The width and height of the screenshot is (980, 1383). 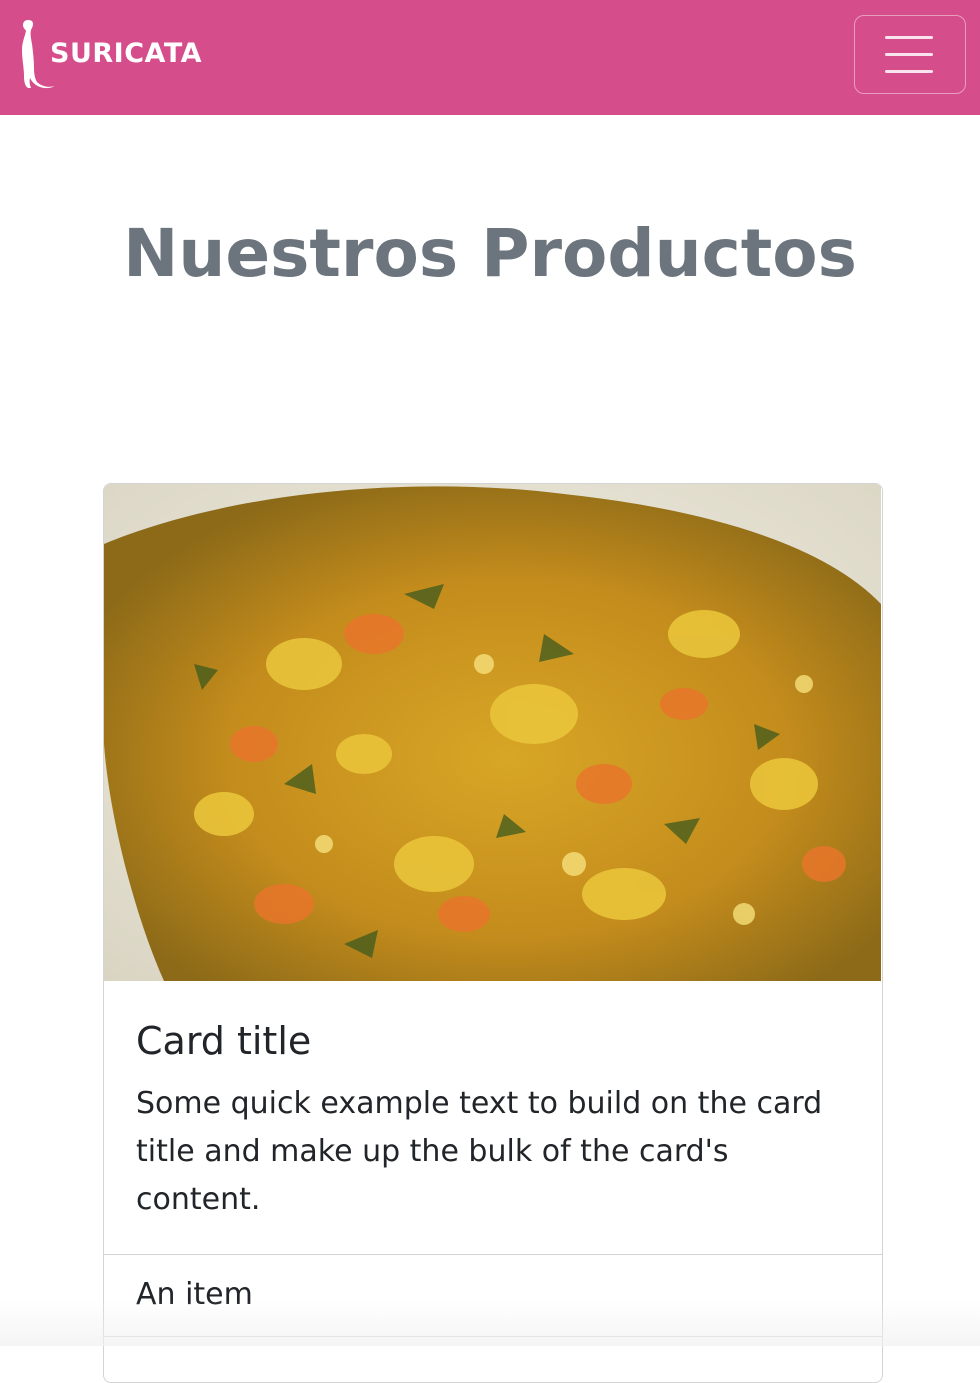 I want to click on list-item: An item, so click(x=493, y=1295).